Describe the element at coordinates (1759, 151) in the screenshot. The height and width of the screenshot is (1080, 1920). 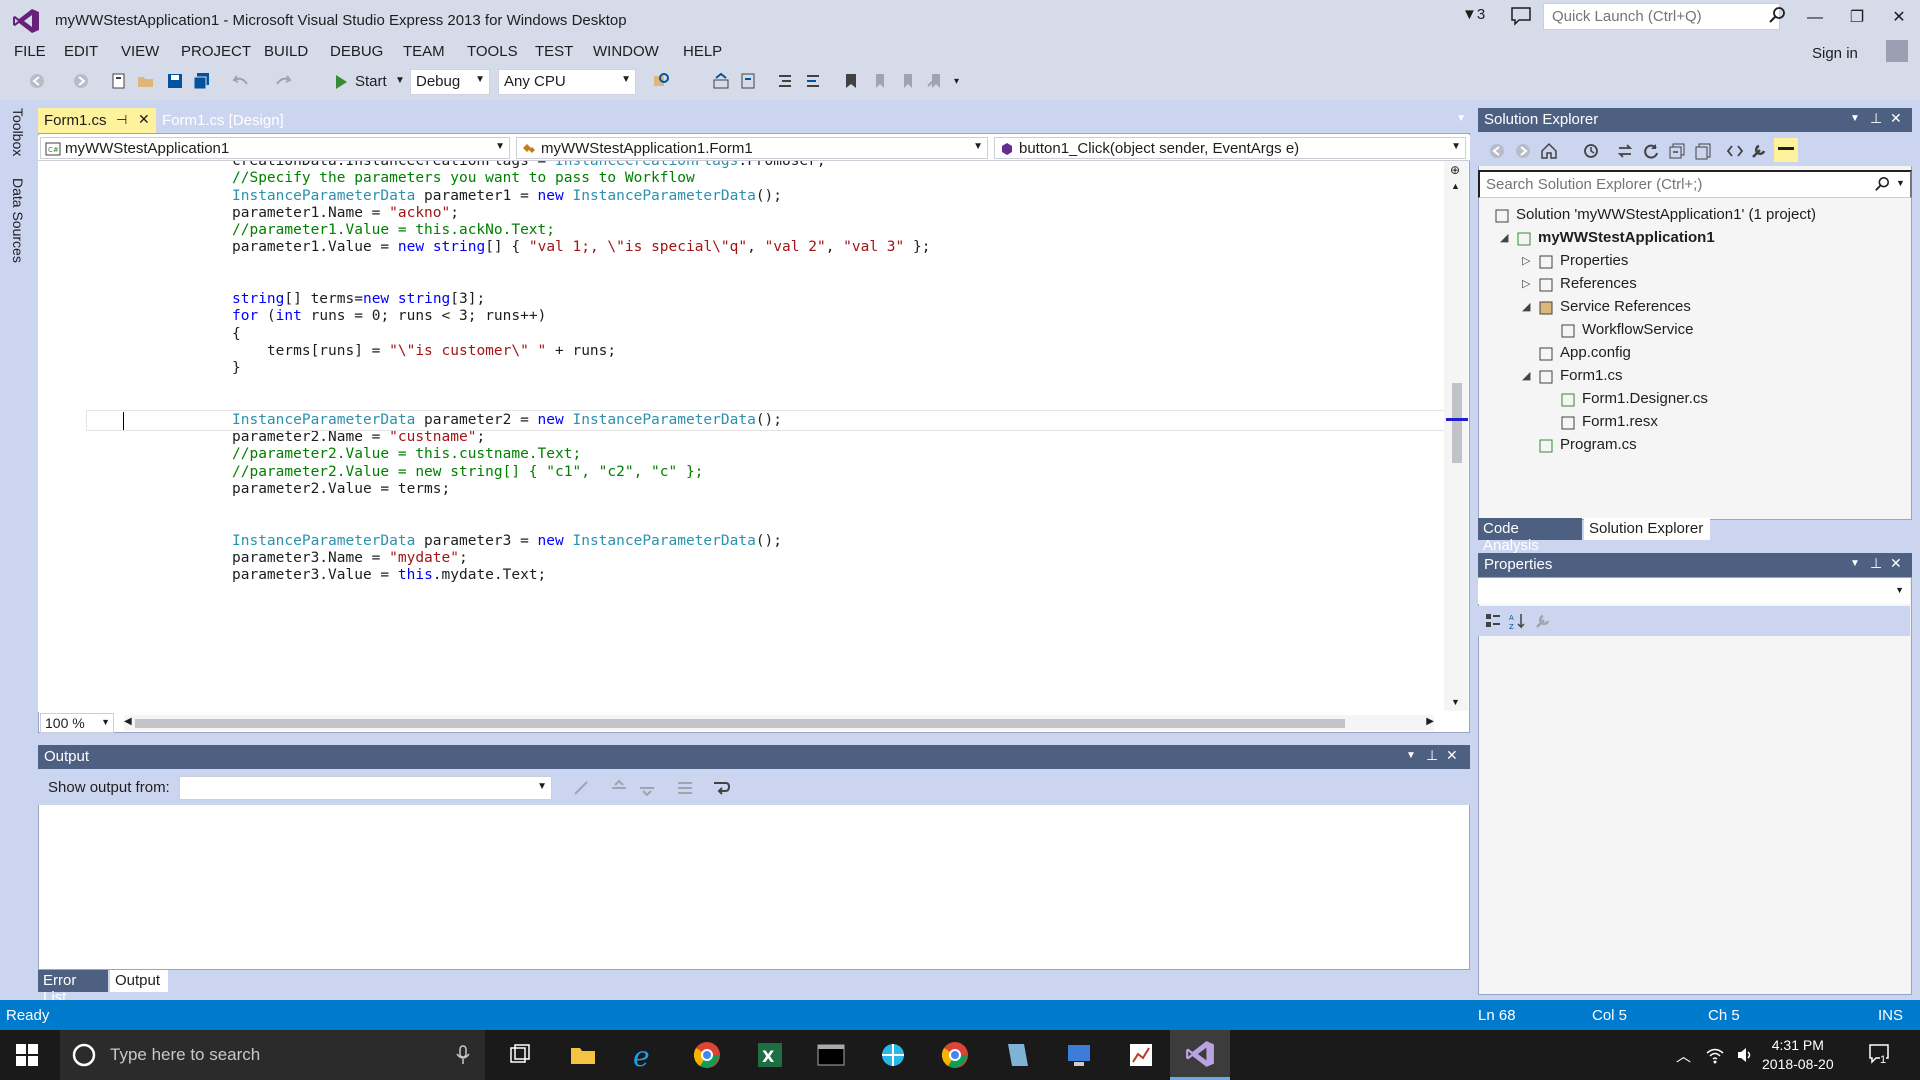
I see `wrench-icon` at that location.